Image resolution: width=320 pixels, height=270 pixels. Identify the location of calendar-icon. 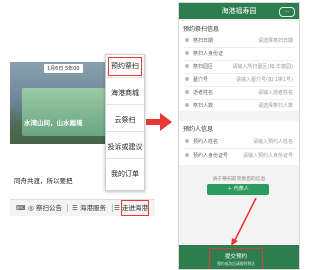
(187, 40).